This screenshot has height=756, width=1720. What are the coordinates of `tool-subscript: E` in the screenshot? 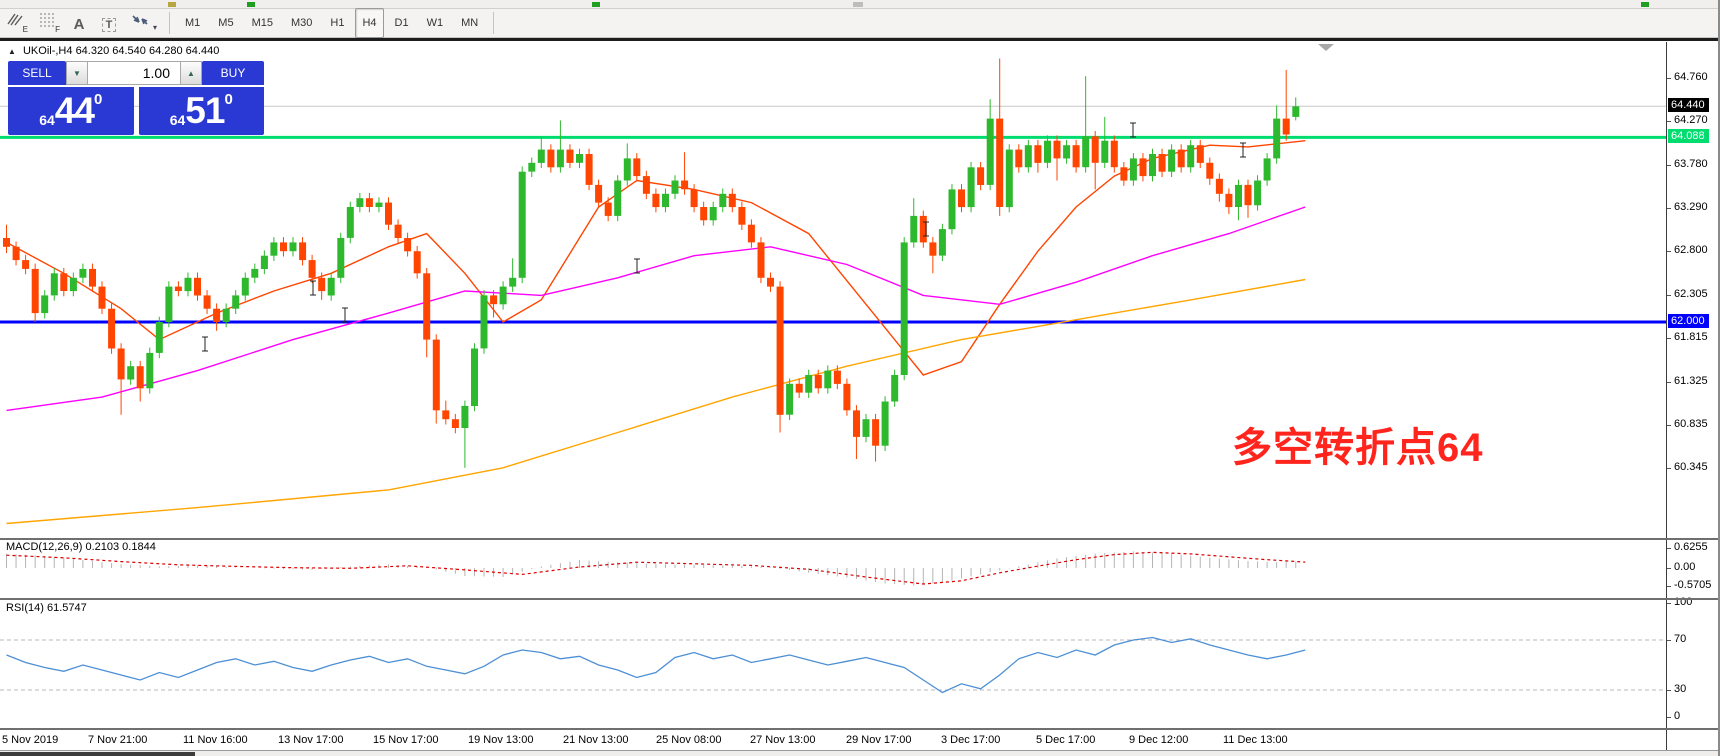 It's located at (25, 29).